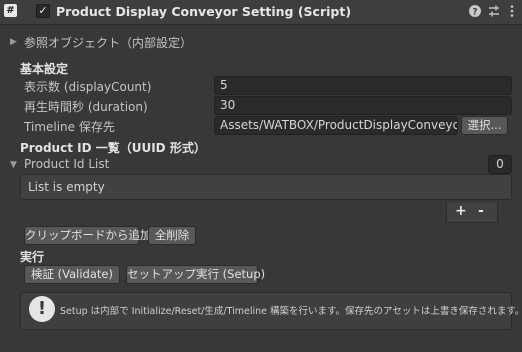  Describe the element at coordinates (481, 211) in the screenshot. I see `remove-element-button: -` at that location.